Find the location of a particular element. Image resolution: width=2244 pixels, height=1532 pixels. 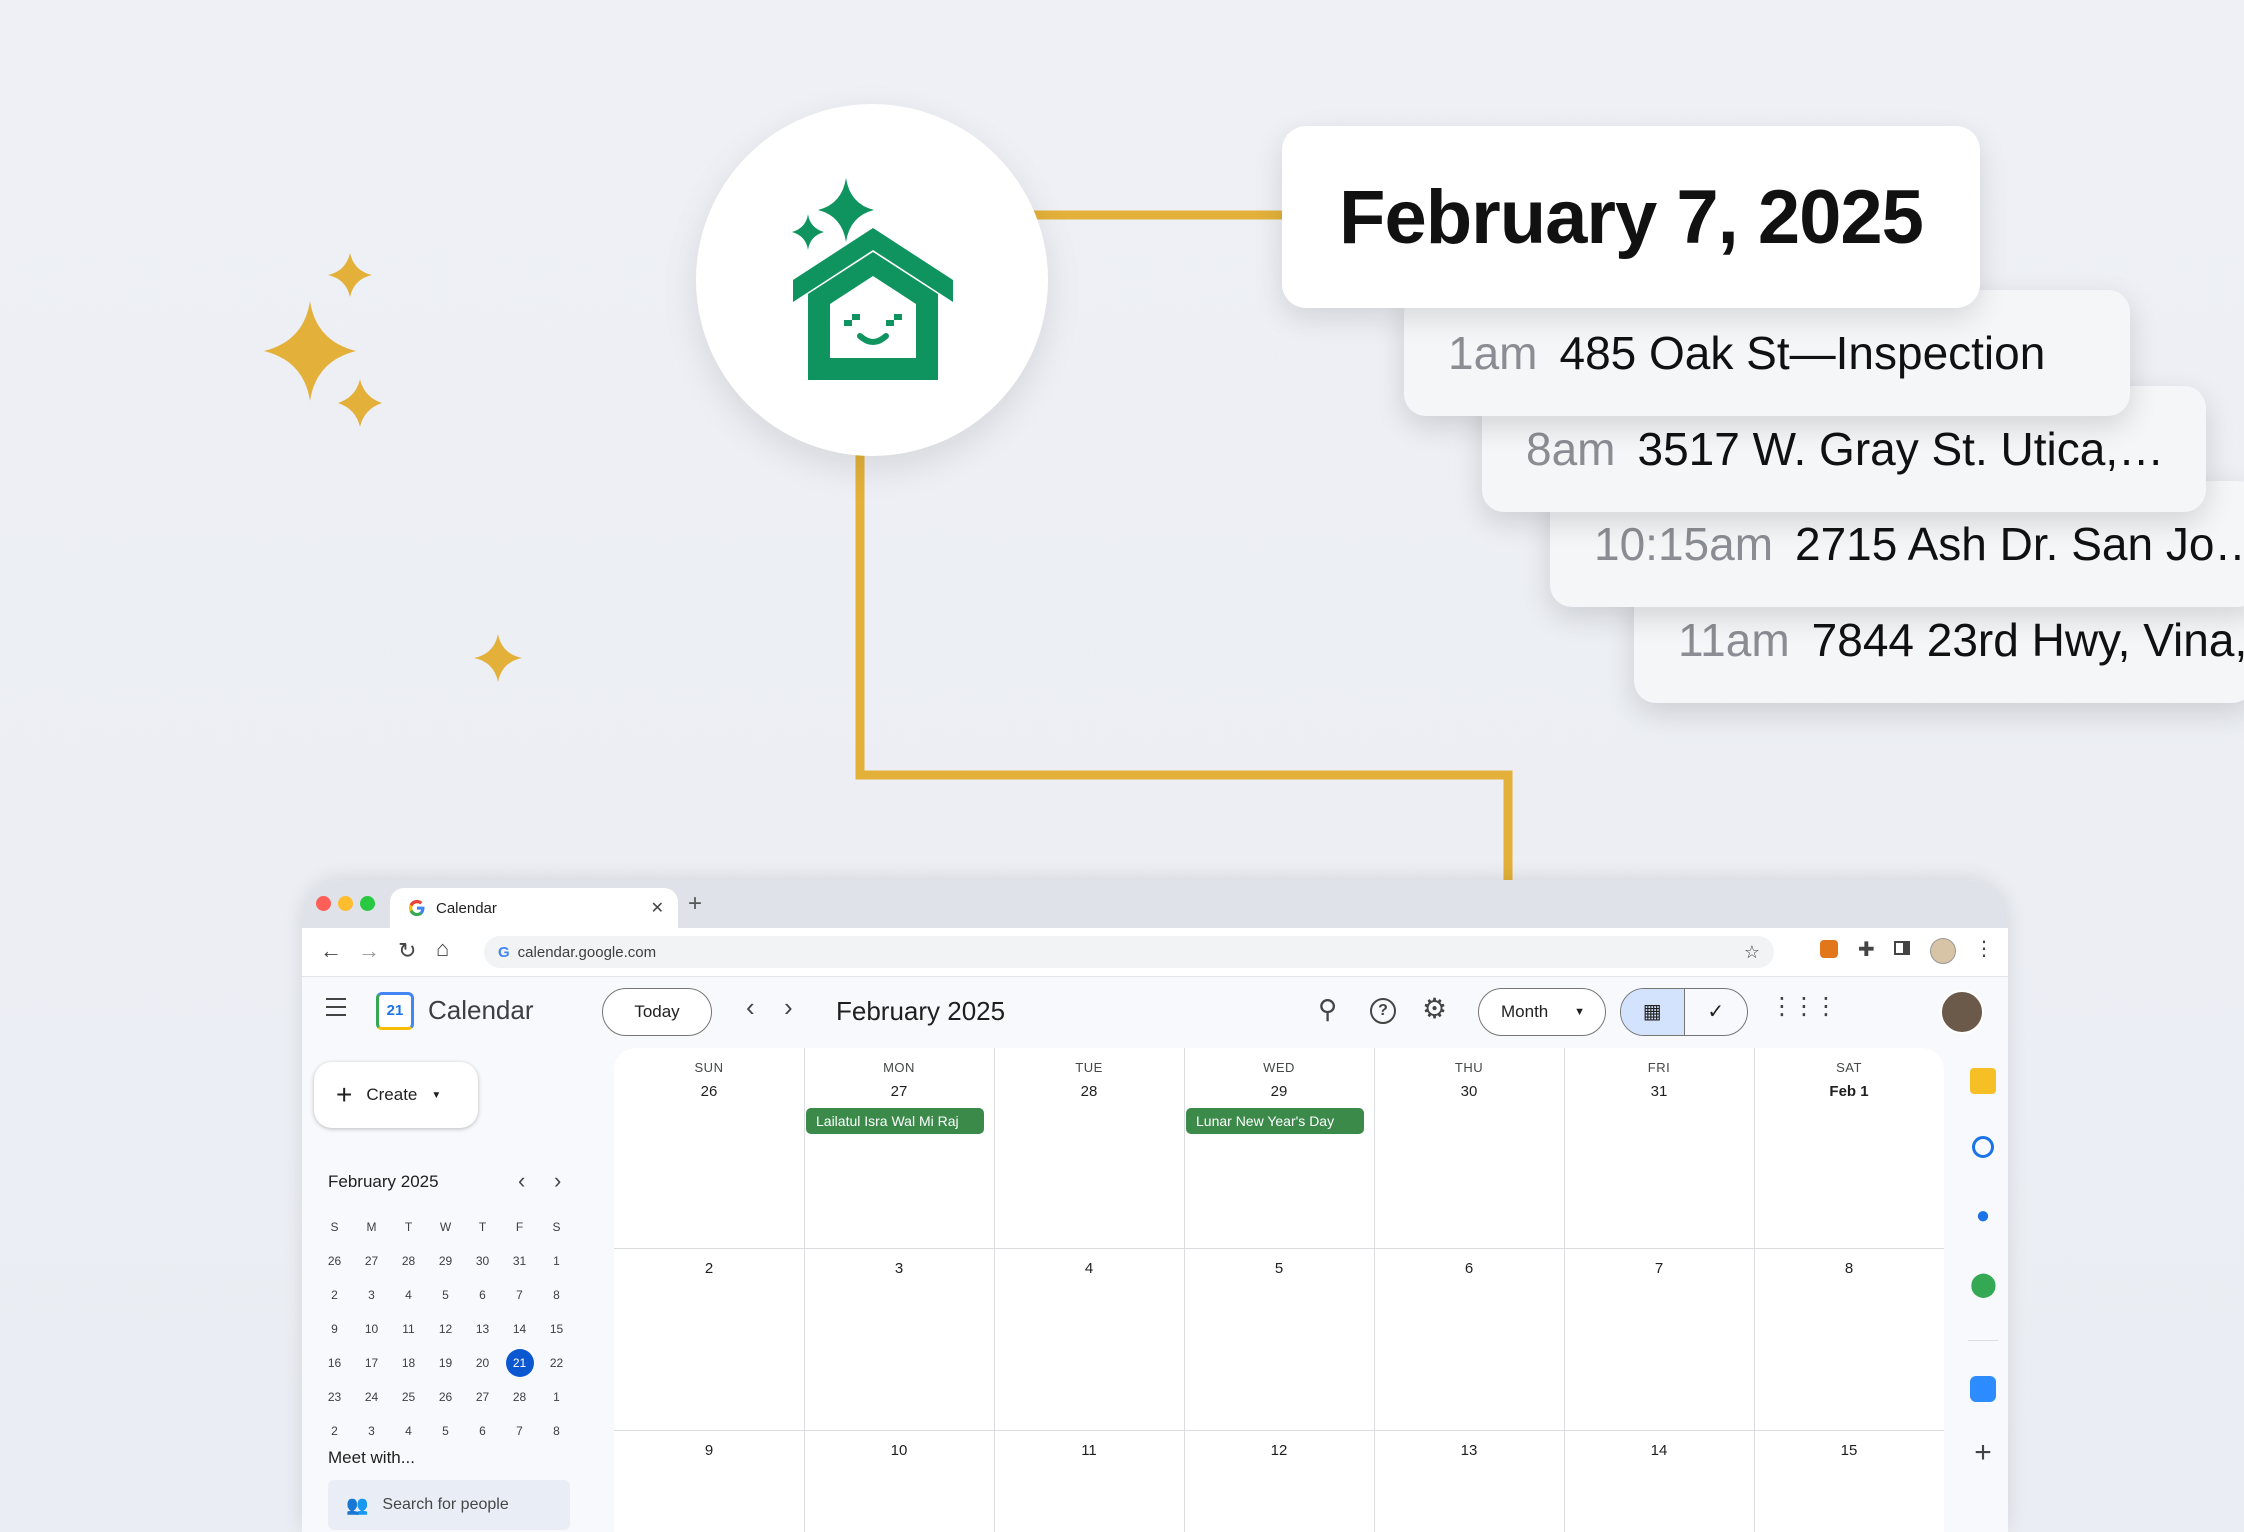

day-number: 11 is located at coordinates (1089, 1450).